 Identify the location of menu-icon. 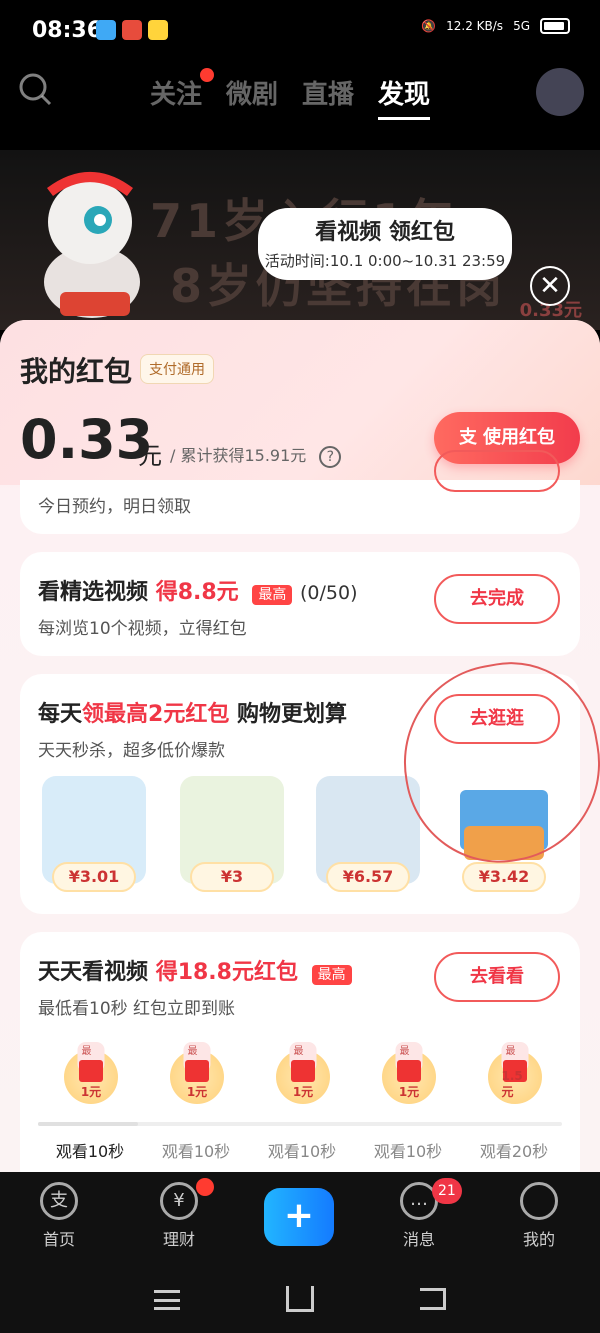
(167, 1300).